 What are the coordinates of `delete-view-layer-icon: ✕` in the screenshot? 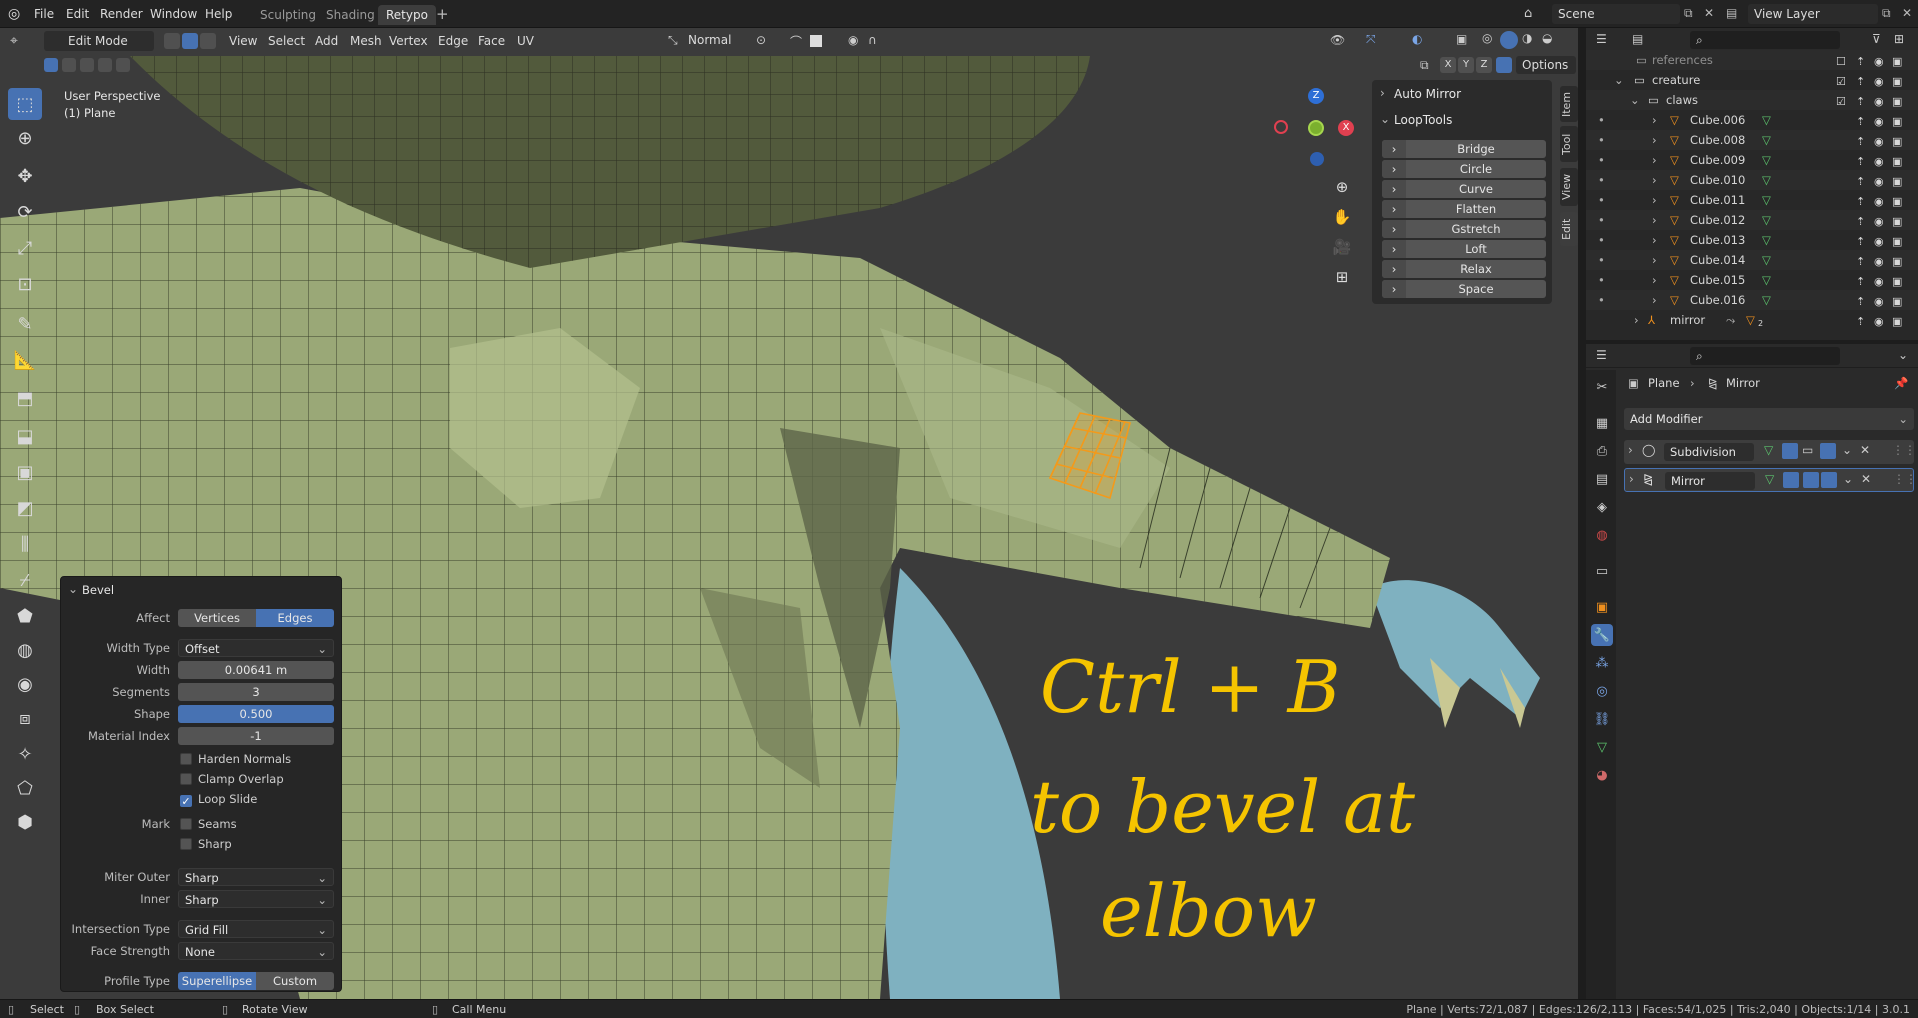 It's located at (1907, 13).